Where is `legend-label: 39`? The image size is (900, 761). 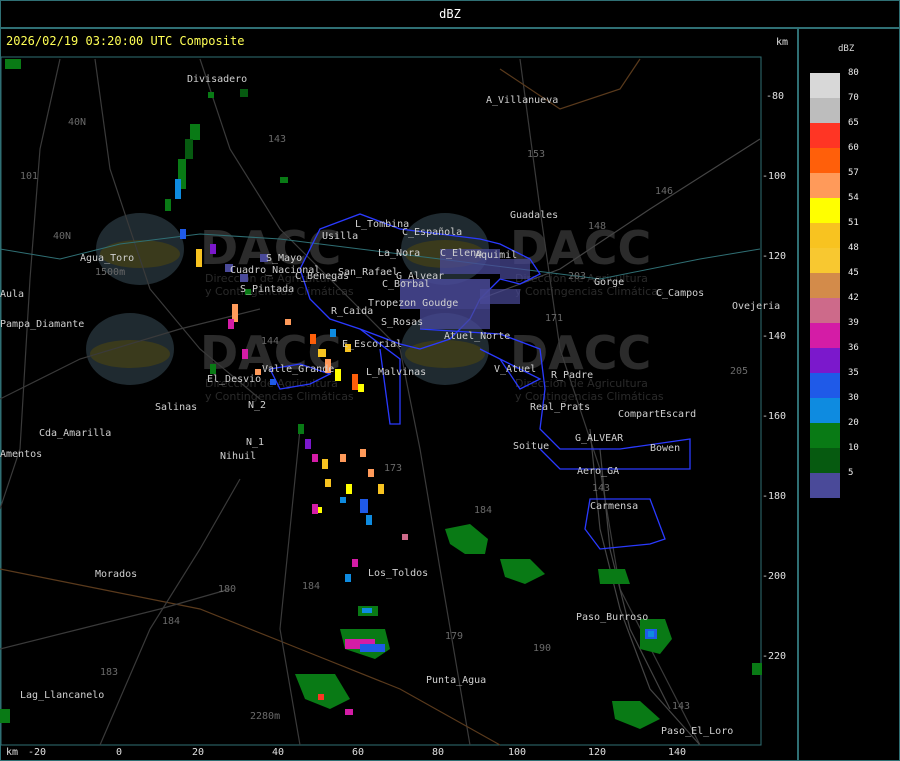 legend-label: 39 is located at coordinates (853, 323).